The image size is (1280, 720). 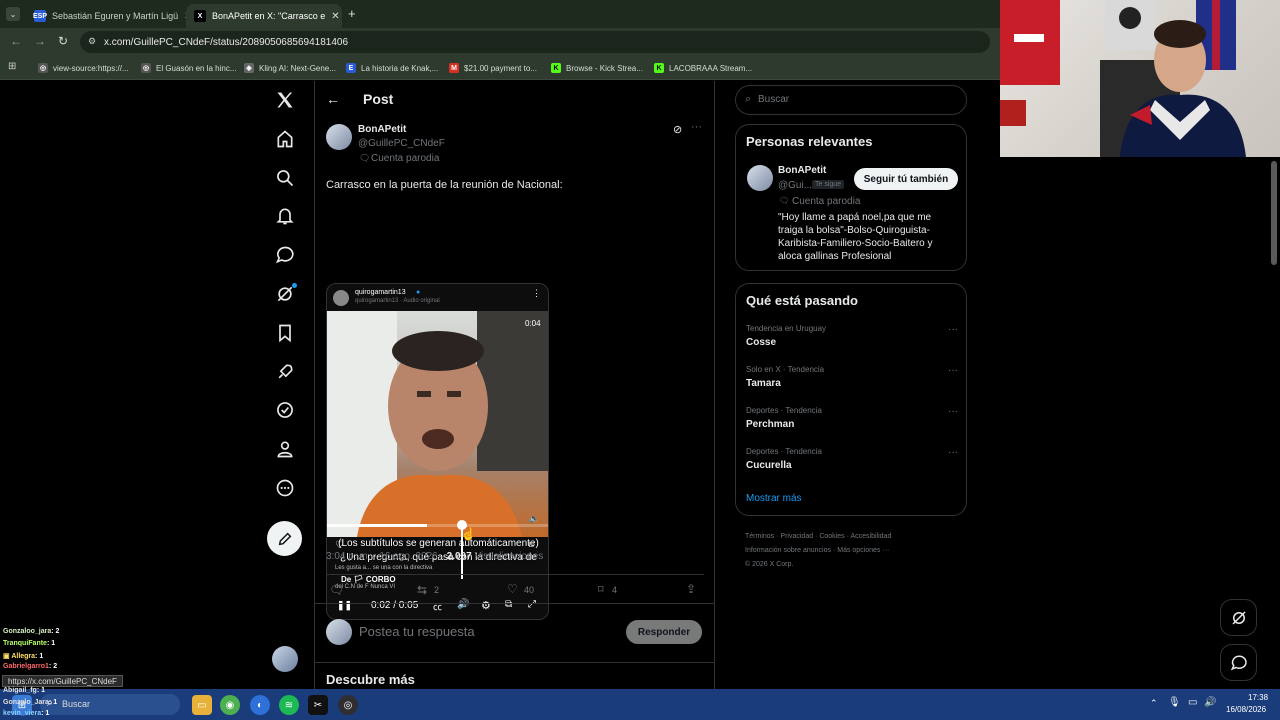 What do you see at coordinates (1238, 662) in the screenshot?
I see `messages-float-button` at bounding box center [1238, 662].